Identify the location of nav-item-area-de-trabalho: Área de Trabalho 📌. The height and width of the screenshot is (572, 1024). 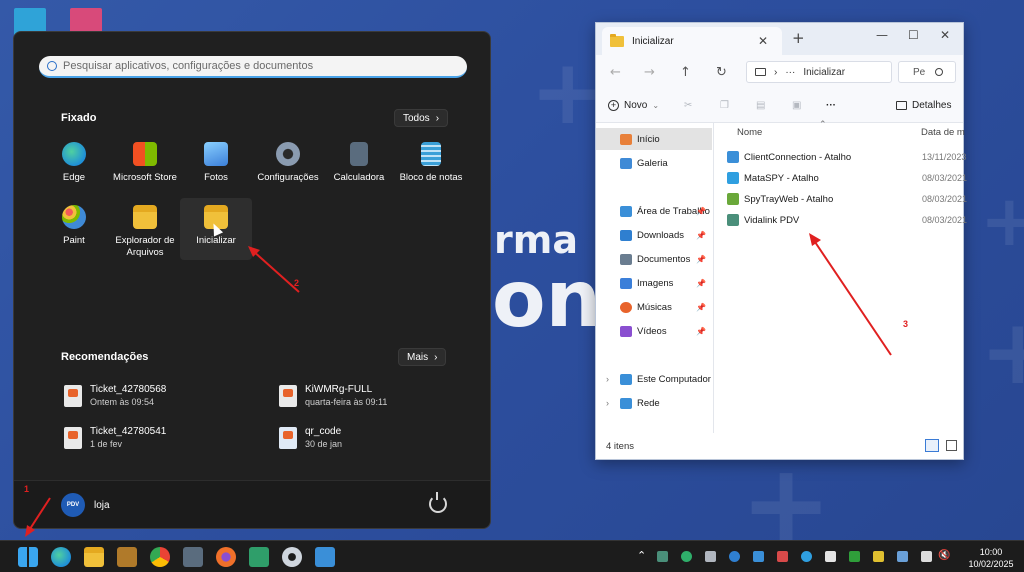
(654, 211).